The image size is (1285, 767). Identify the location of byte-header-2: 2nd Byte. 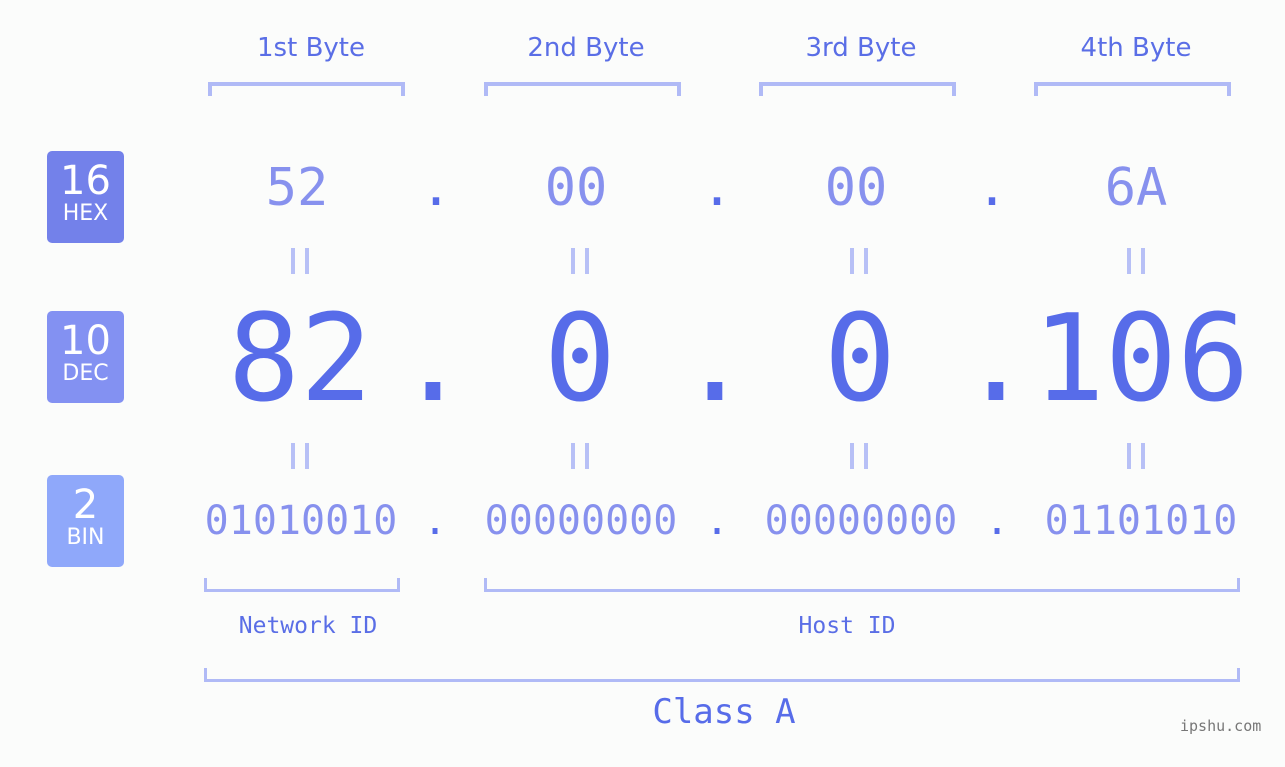
(586, 48).